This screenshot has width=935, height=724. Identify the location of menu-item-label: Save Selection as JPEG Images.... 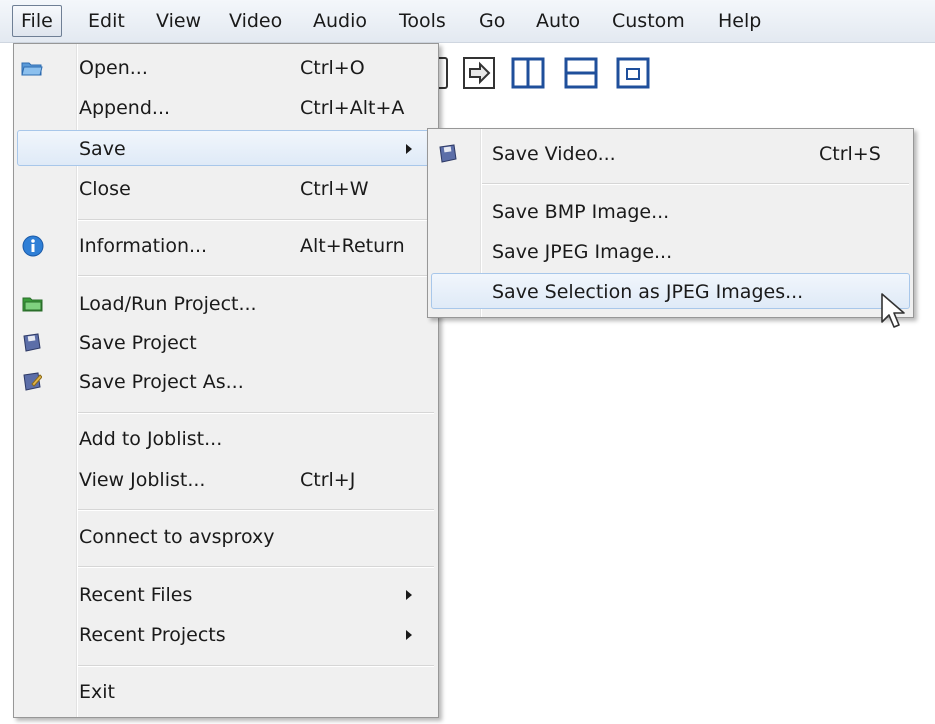
(648, 292).